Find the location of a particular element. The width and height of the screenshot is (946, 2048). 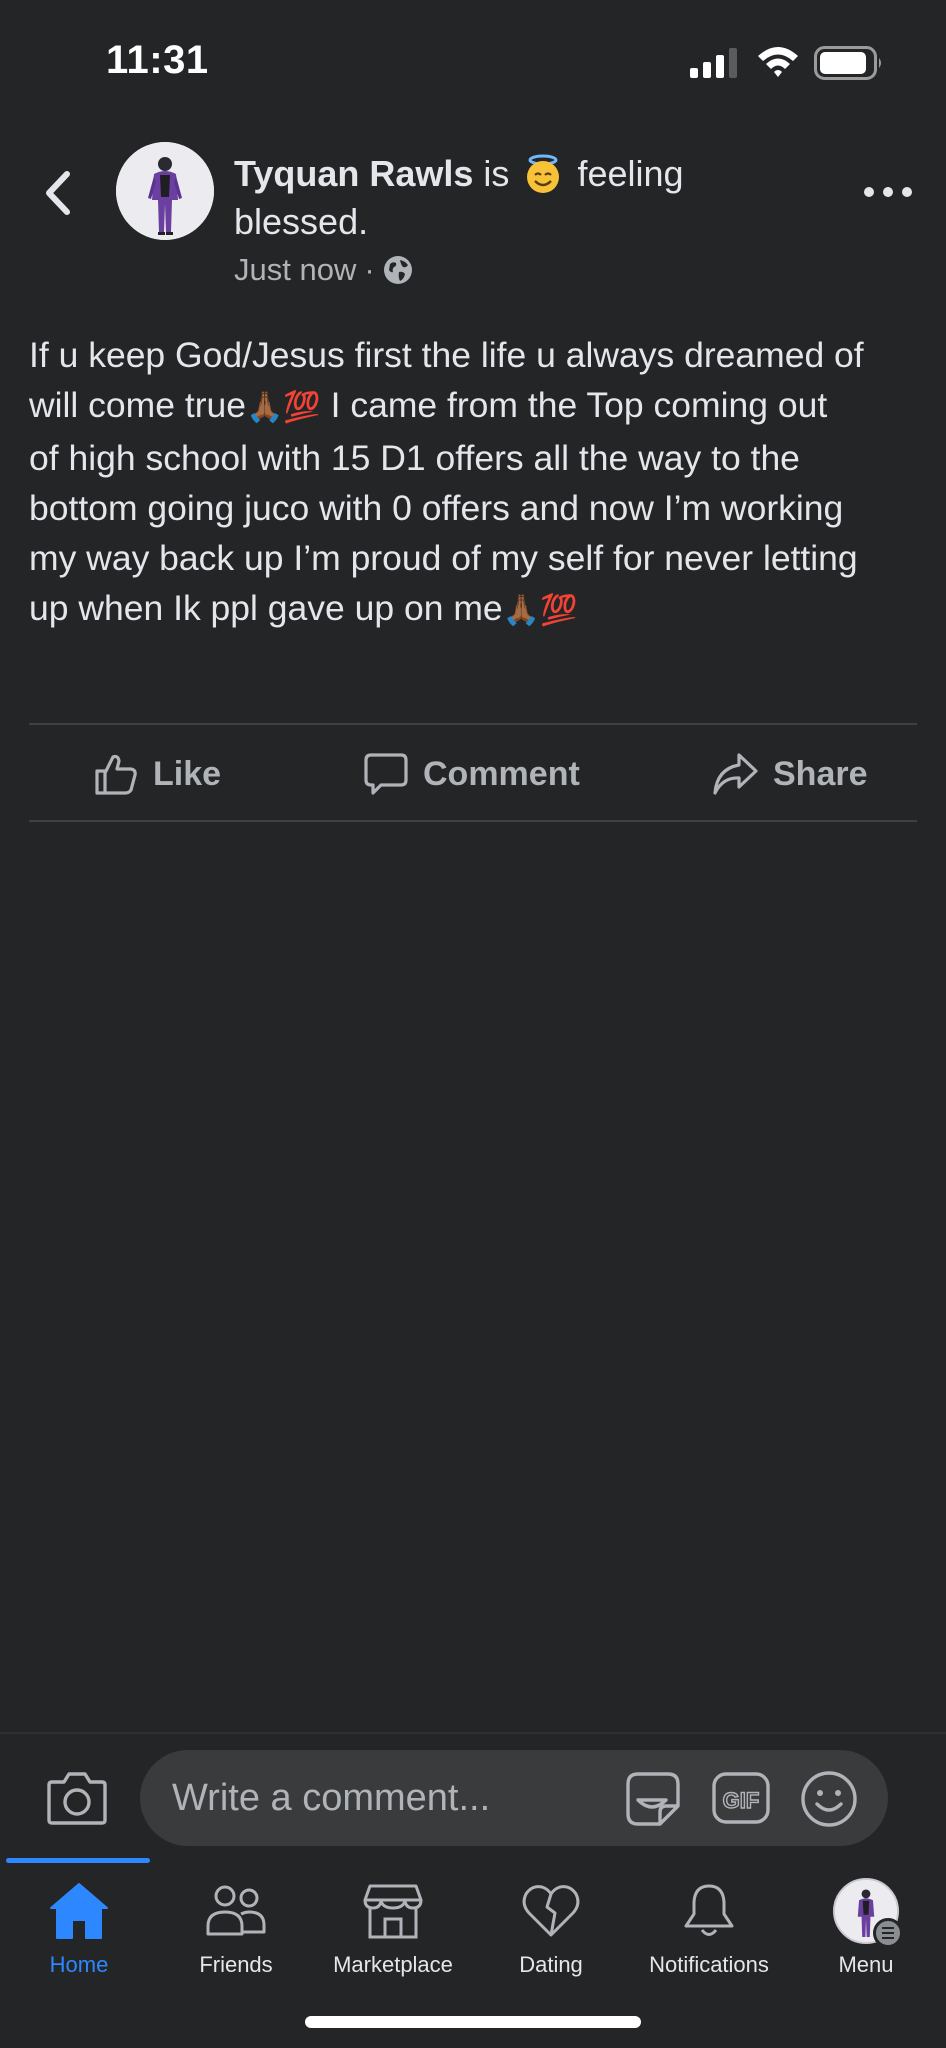

gif-icon: GIF is located at coordinates (741, 1798).